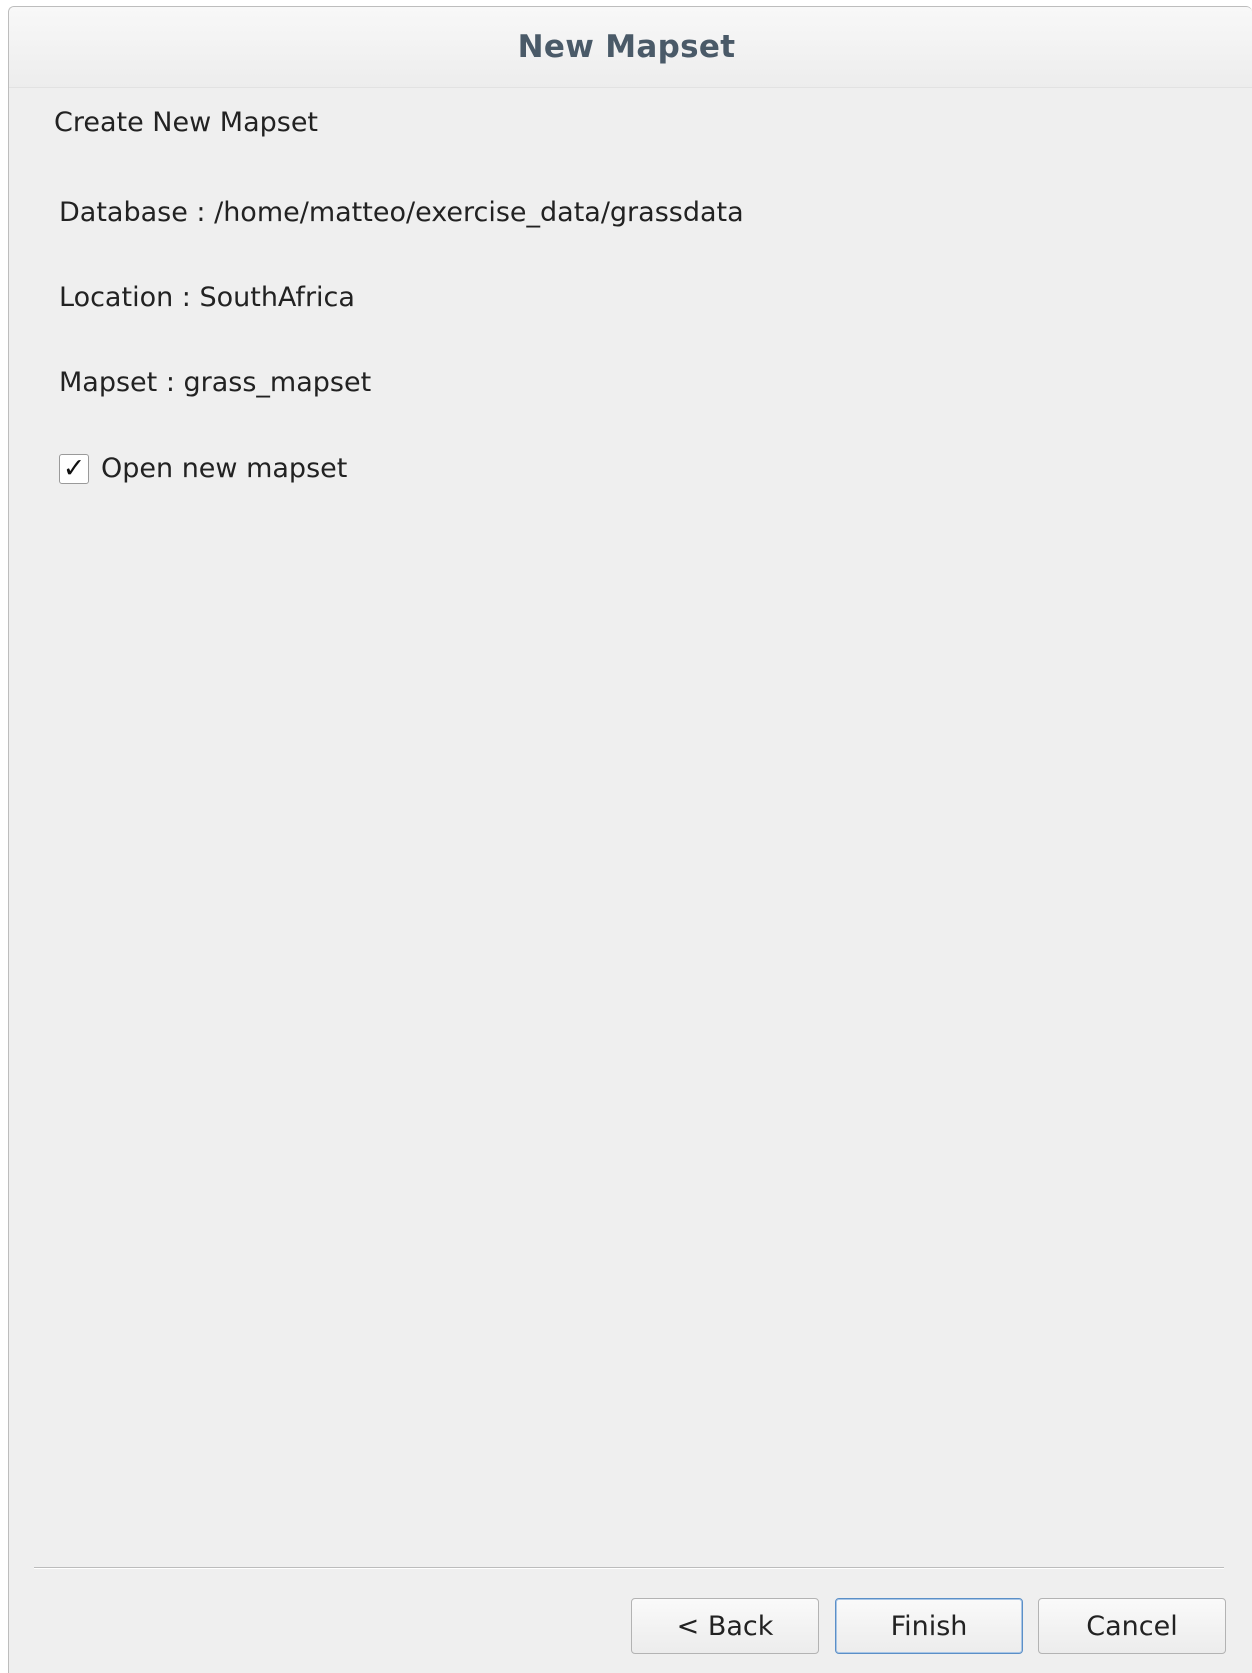 This screenshot has height=1673, width=1252. What do you see at coordinates (215, 382) in the screenshot?
I see `mapset-info: Mapset : grass_mapset` at bounding box center [215, 382].